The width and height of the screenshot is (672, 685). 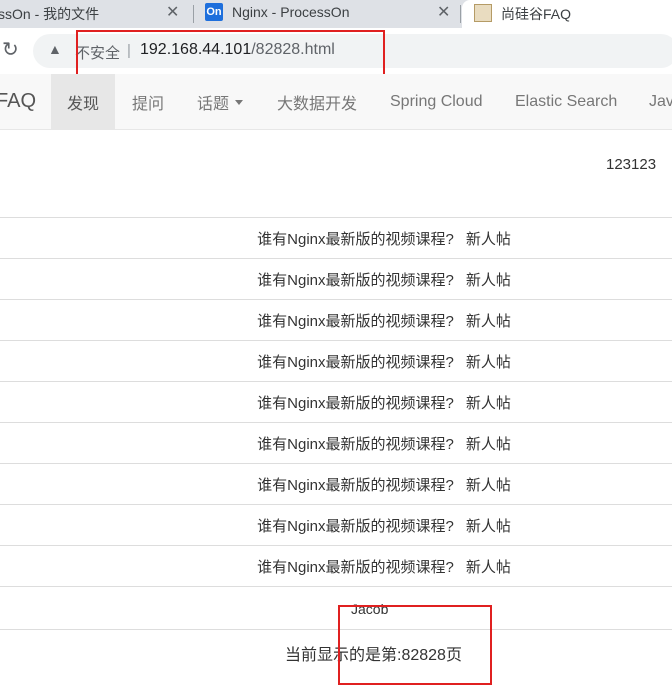 I want to click on nav-item-elastic-search: Elastic Search, so click(x=566, y=101).